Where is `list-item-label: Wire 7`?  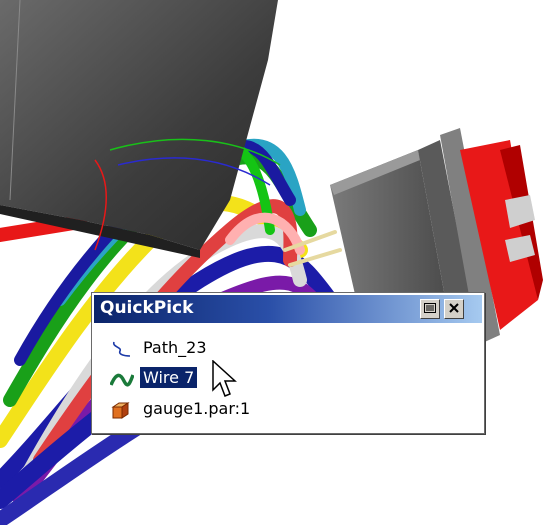
list-item-label: Wire 7 is located at coordinates (169, 377).